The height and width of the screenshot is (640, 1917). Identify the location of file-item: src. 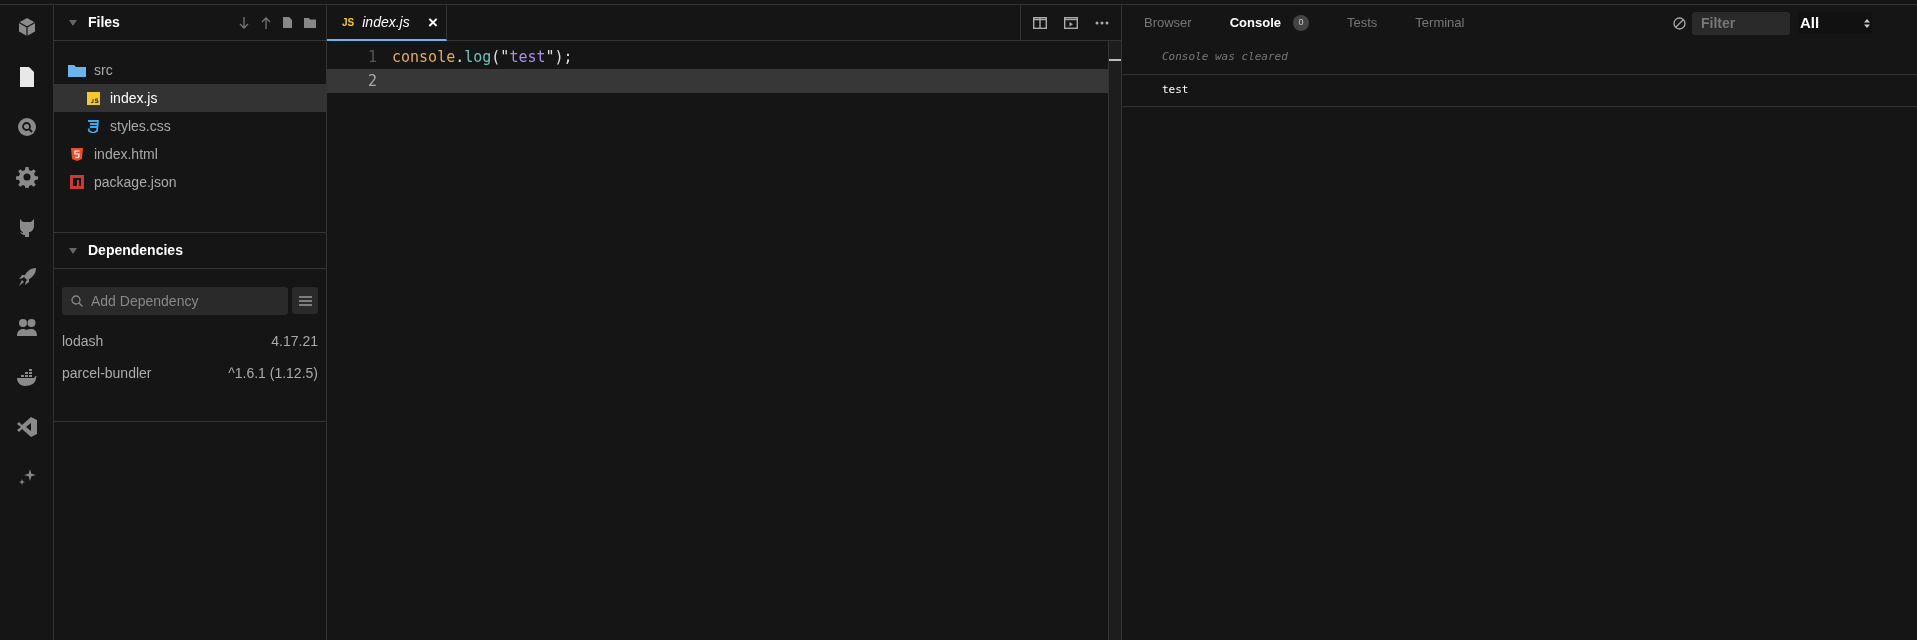
(190, 70).